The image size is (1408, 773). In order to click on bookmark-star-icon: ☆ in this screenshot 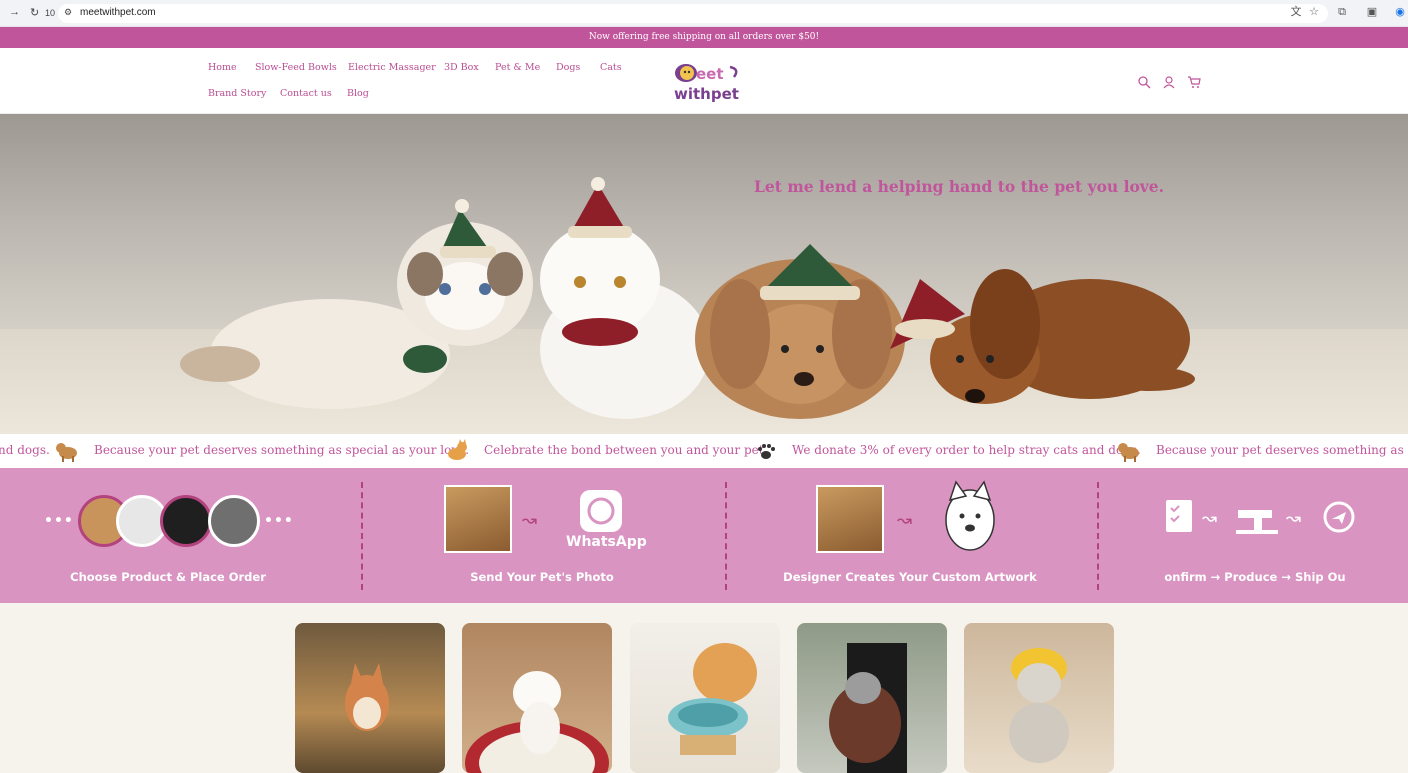, I will do `click(1314, 12)`.